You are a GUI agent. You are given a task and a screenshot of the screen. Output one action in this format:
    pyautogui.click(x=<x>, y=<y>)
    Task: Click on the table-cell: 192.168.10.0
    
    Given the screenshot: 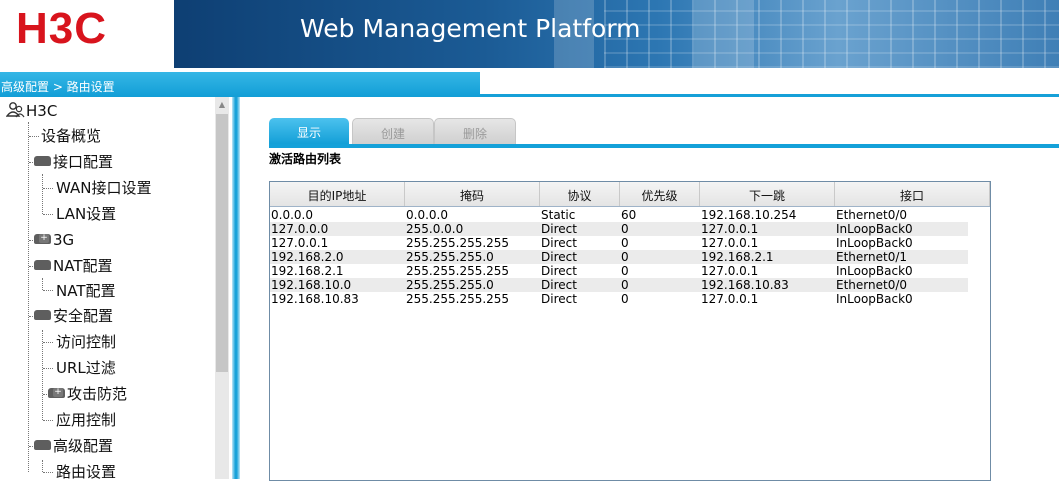 What is the action you would take?
    pyautogui.click(x=311, y=285)
    